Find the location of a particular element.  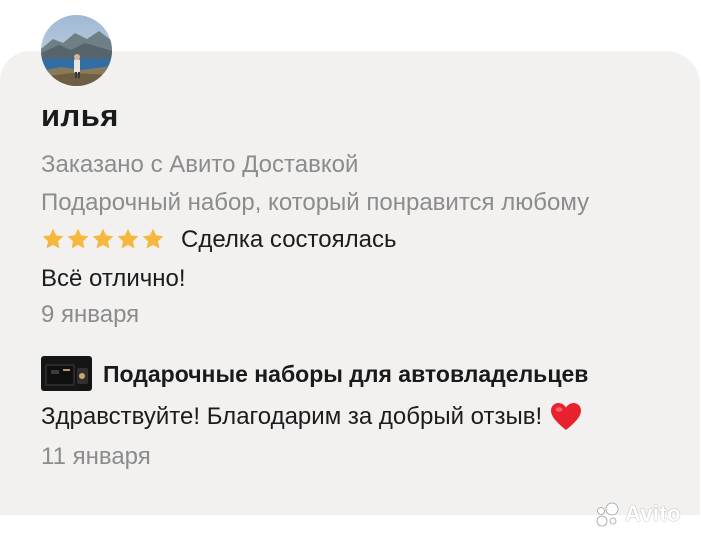

avito-logo-icon is located at coordinates (607, 514).